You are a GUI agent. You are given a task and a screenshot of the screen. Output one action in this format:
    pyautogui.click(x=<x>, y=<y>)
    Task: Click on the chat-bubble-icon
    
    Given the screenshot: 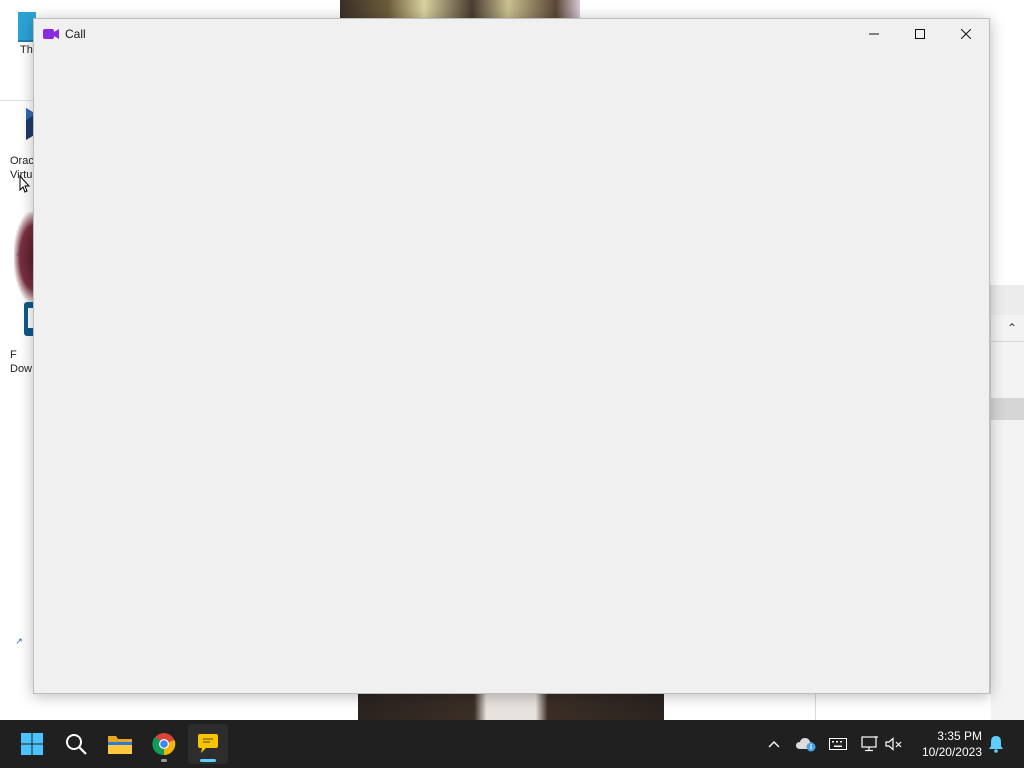 What is the action you would take?
    pyautogui.click(x=208, y=743)
    